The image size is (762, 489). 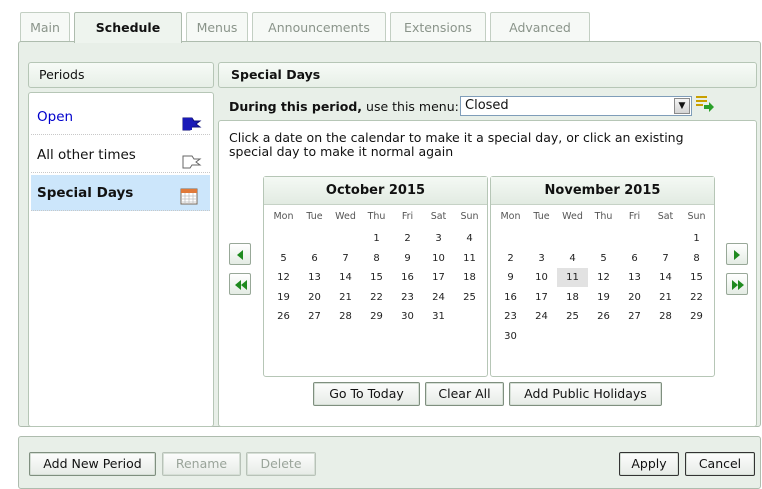 What do you see at coordinates (45, 27) in the screenshot?
I see `tab-main: Main` at bounding box center [45, 27].